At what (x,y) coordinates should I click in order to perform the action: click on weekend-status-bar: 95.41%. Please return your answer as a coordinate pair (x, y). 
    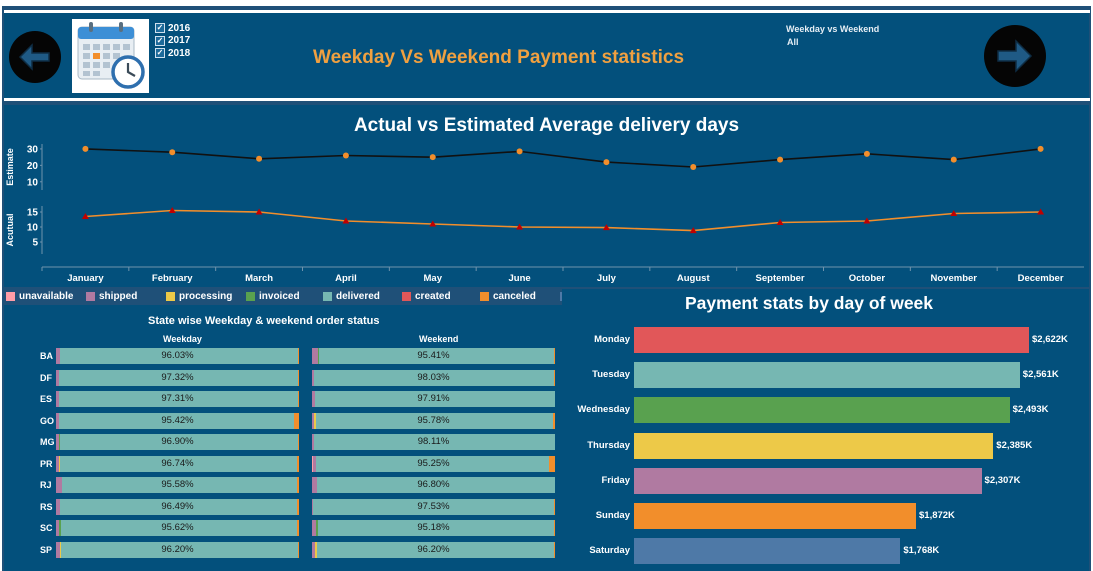
    Looking at the image, I should click on (433, 356).